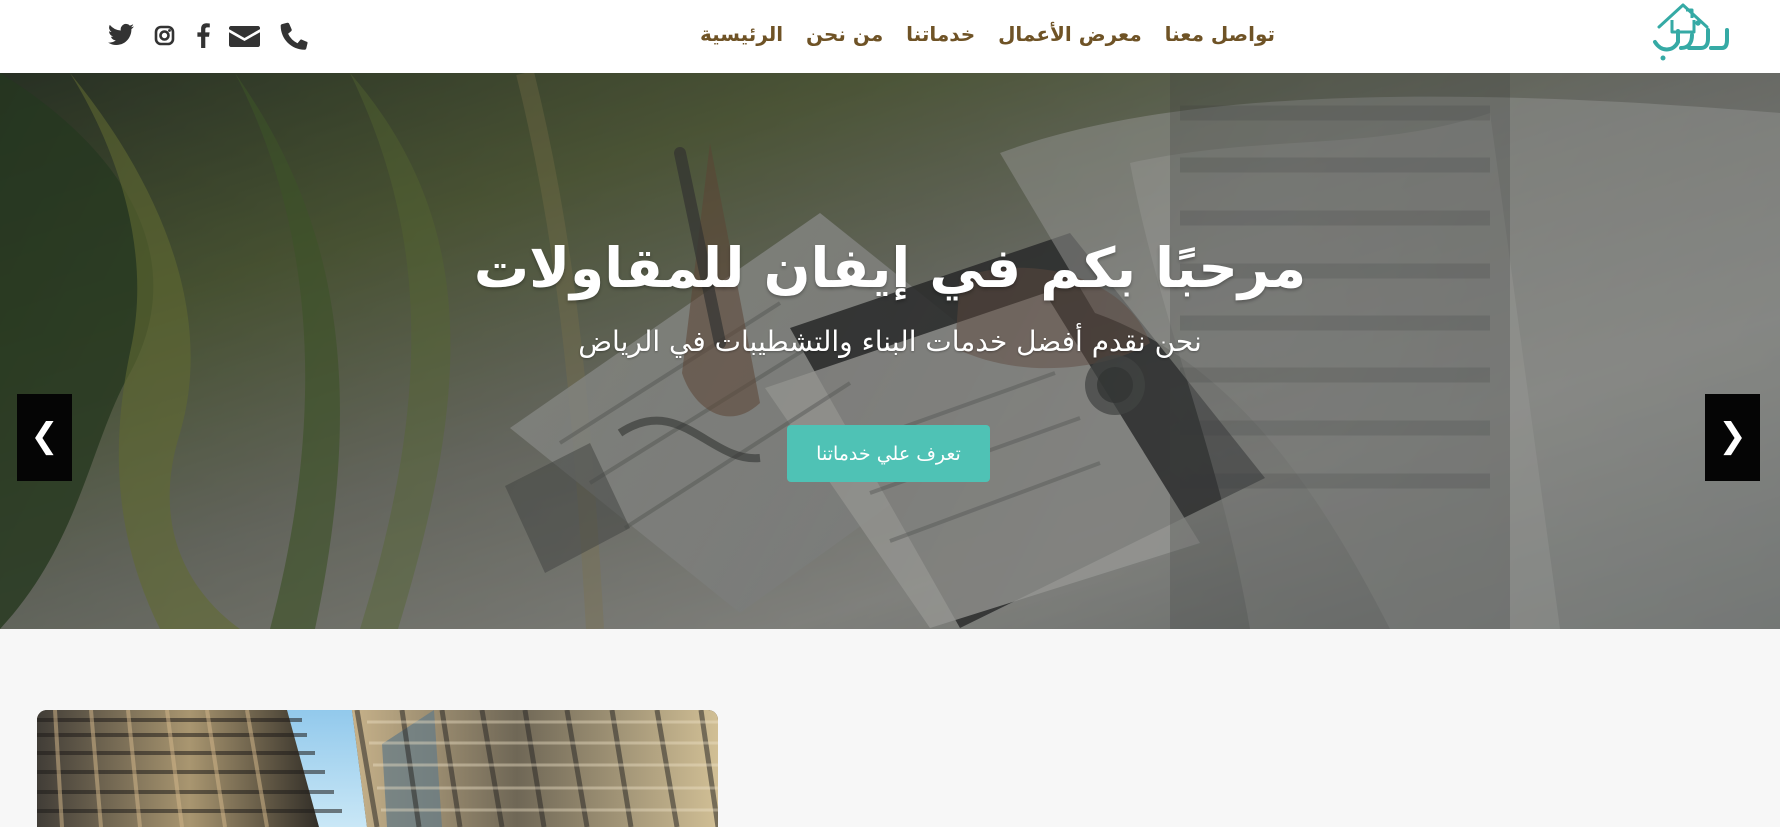 The image size is (1780, 827). Describe the element at coordinates (44, 437) in the screenshot. I see `slider-prev-button: ❮` at that location.